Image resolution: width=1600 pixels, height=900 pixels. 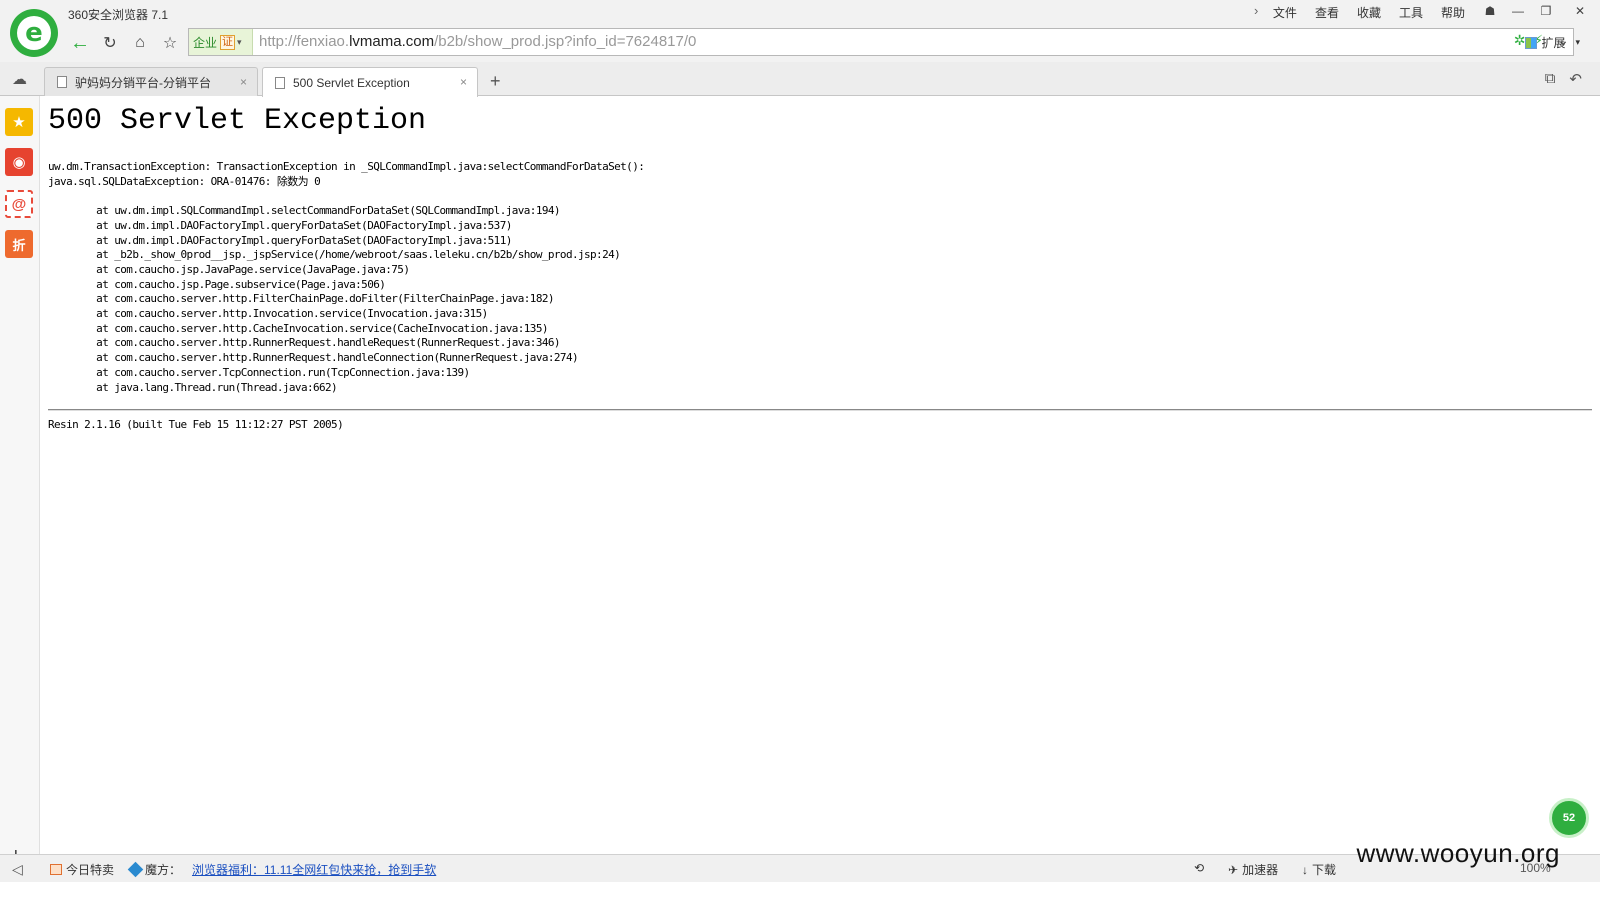 I want to click on cert-dropdown-icon: ▾, so click(x=239, y=41).